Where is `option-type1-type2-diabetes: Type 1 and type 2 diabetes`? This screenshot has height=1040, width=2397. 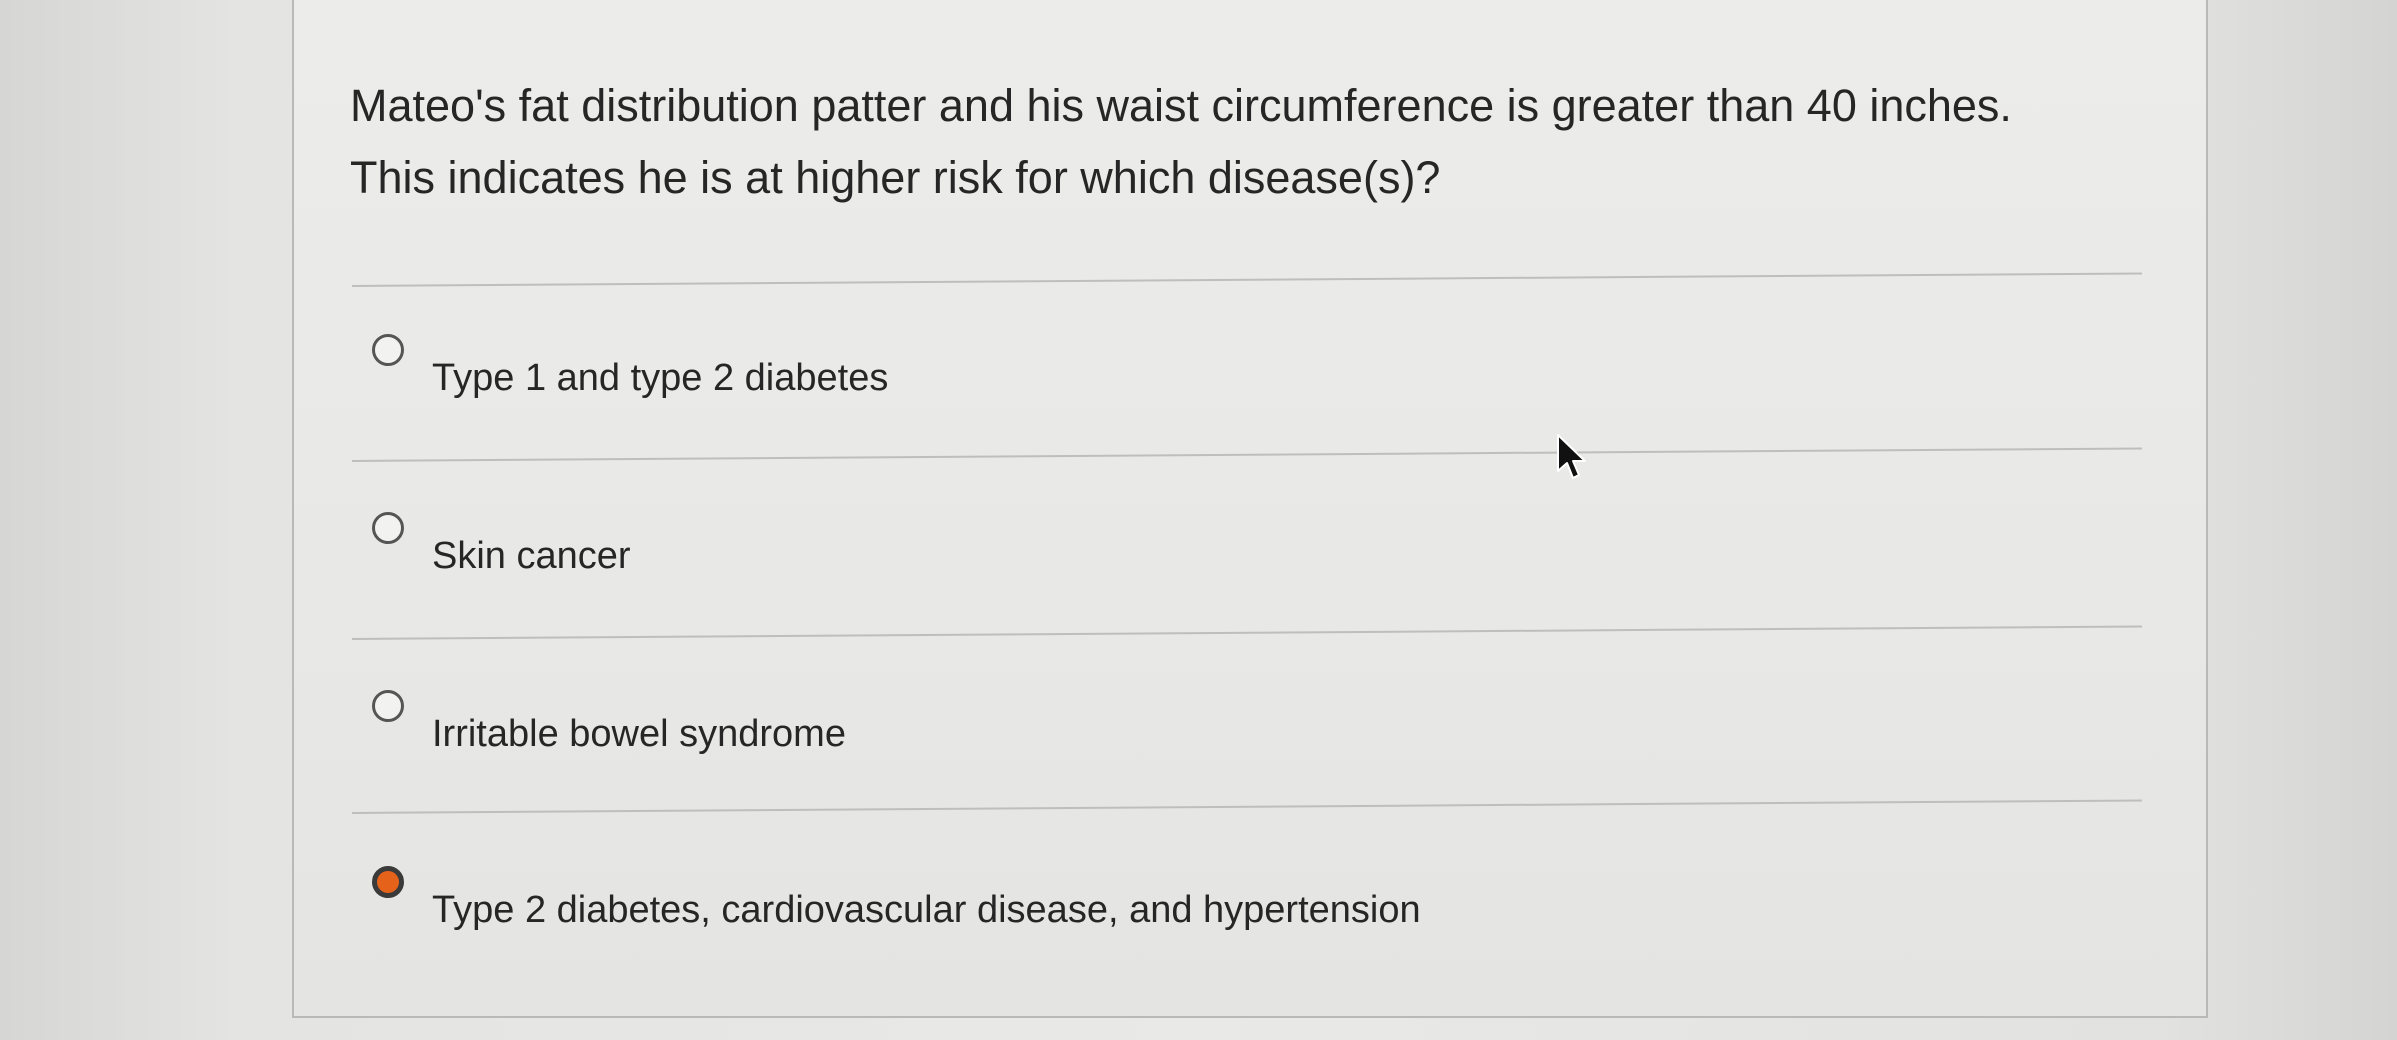 option-type1-type2-diabetes: Type 1 and type 2 diabetes is located at coordinates (1222, 384).